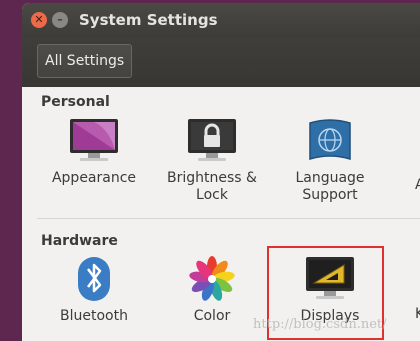 This screenshot has height=341, width=420. I want to click on settings-item-brightness-lock: Brightness & Lock, so click(212, 160).